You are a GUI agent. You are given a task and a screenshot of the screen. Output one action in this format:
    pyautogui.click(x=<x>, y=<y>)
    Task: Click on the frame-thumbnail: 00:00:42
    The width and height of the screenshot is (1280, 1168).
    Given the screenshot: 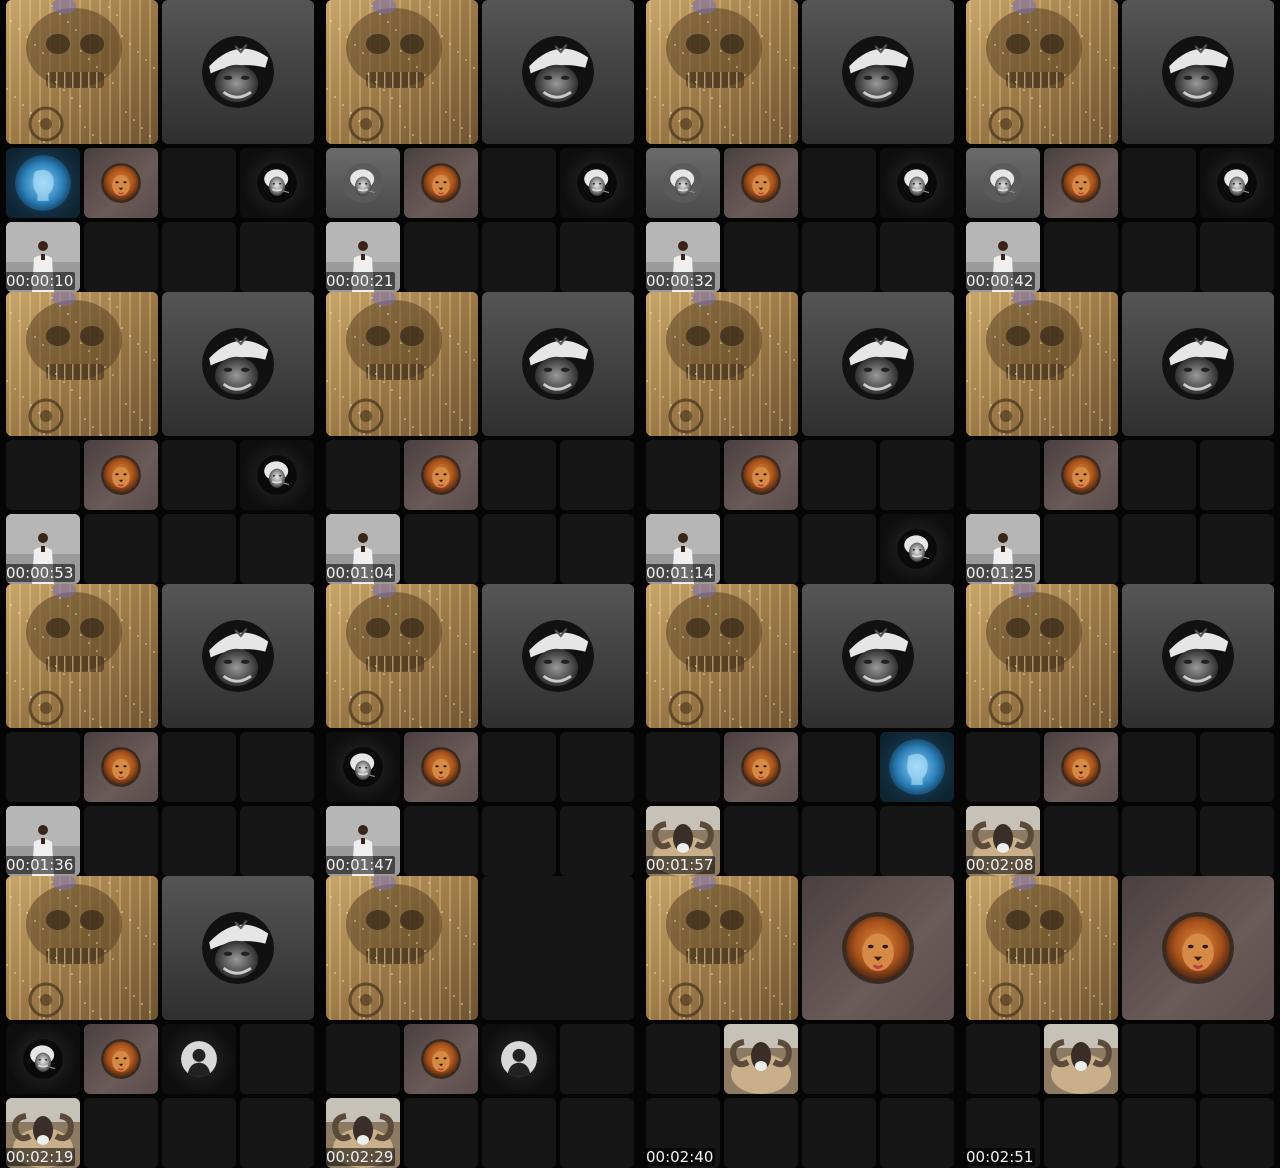 What is the action you would take?
    pyautogui.click(x=1120, y=146)
    